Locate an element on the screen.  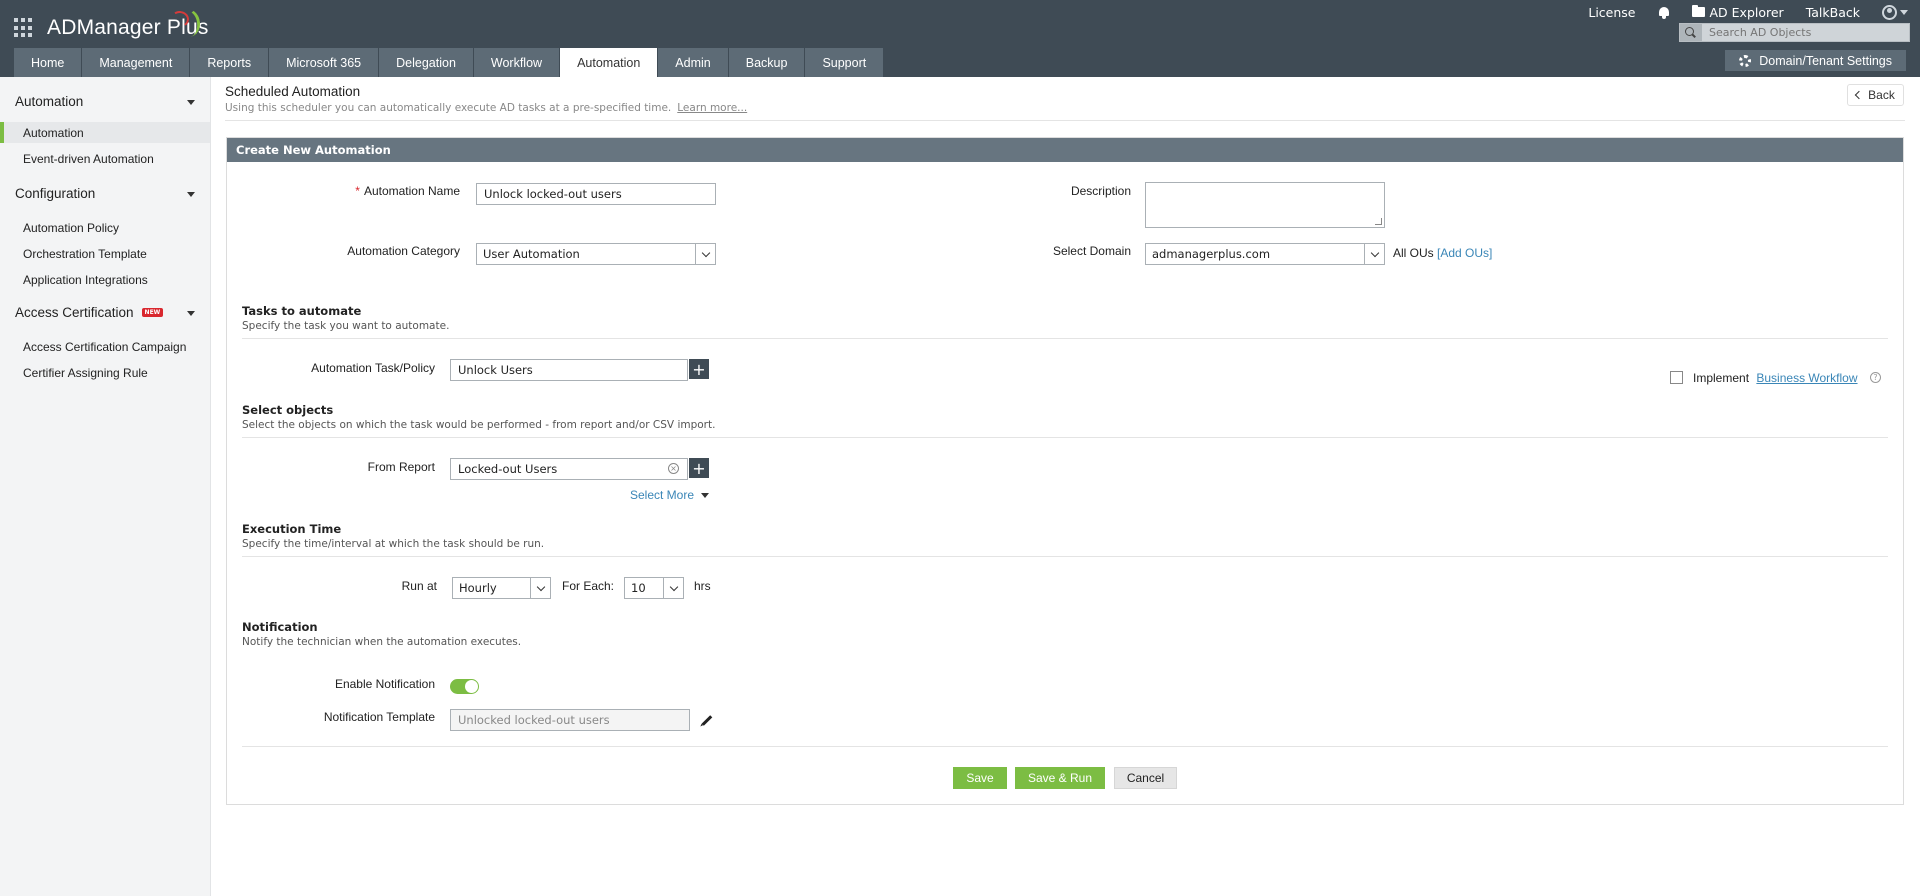
sidebar-item-automation: Automation is located at coordinates (105, 132).